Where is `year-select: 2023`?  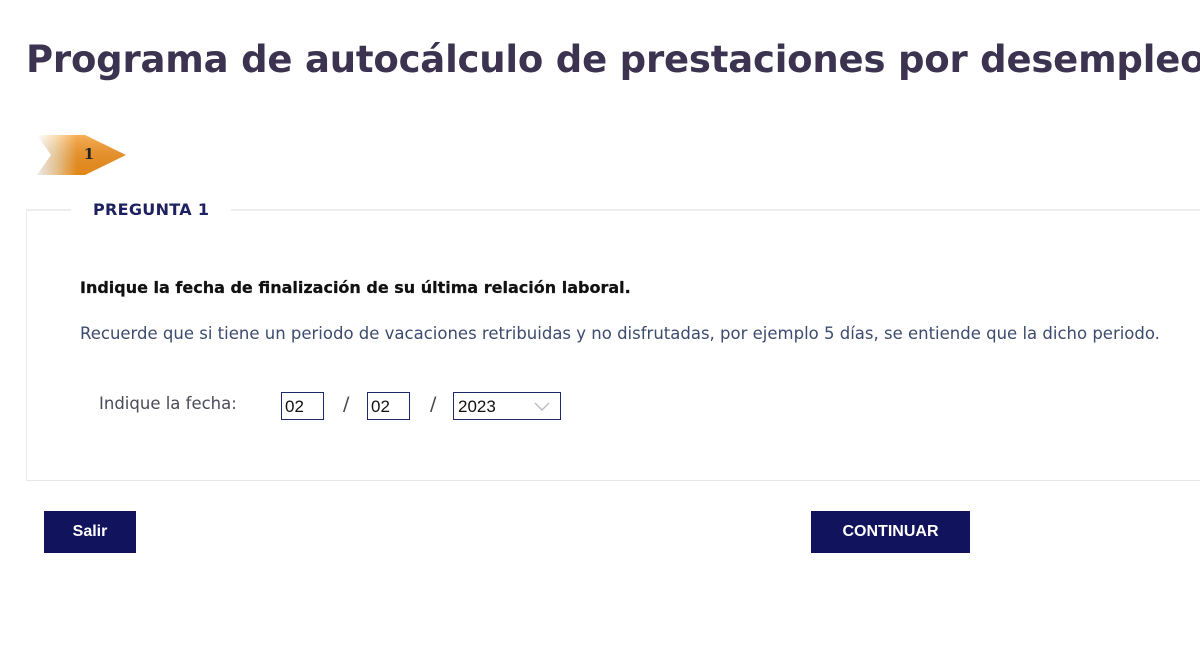
year-select: 2023 is located at coordinates (507, 406).